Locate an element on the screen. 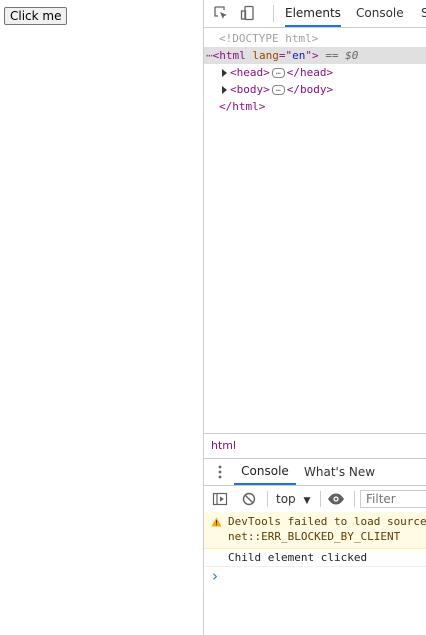 The width and height of the screenshot is (426, 635). doctype-text: <!DOCTYPE html> is located at coordinates (269, 38).